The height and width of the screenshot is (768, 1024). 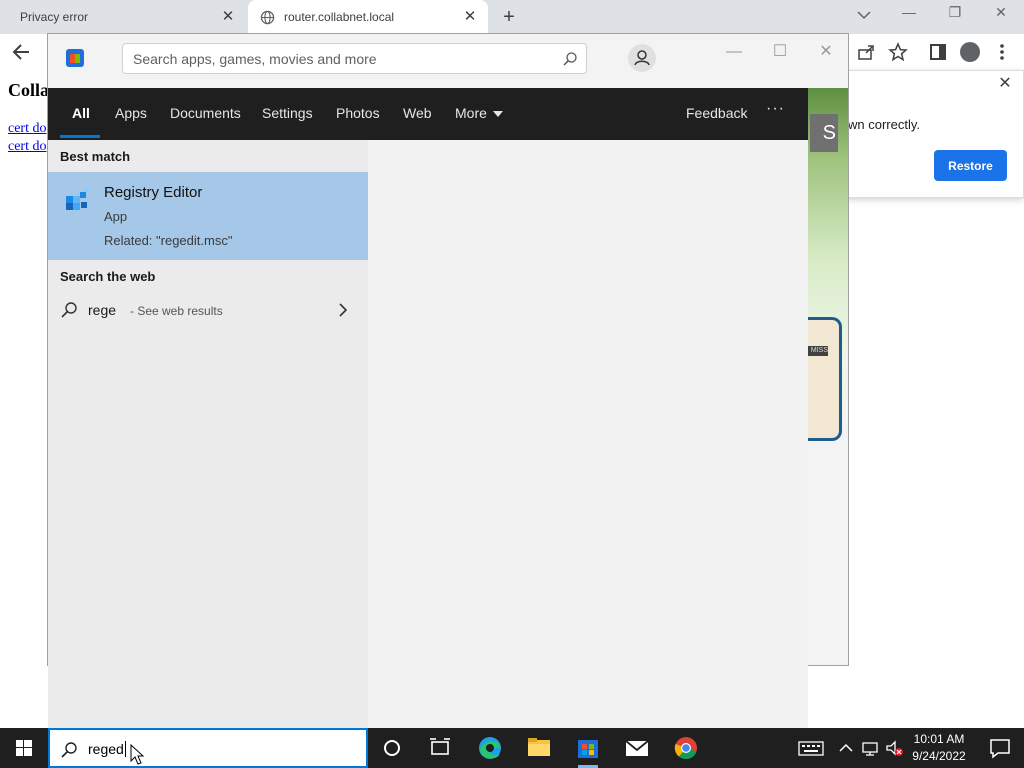 What do you see at coordinates (131, 113) in the screenshot?
I see `filter-tab-apps: Apps` at bounding box center [131, 113].